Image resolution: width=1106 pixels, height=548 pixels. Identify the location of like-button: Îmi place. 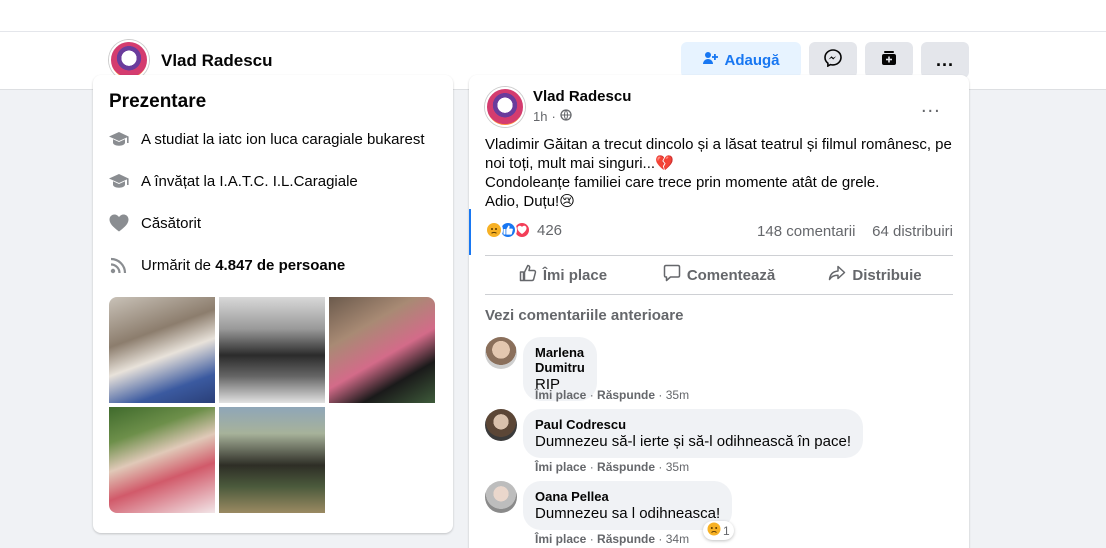
(563, 275).